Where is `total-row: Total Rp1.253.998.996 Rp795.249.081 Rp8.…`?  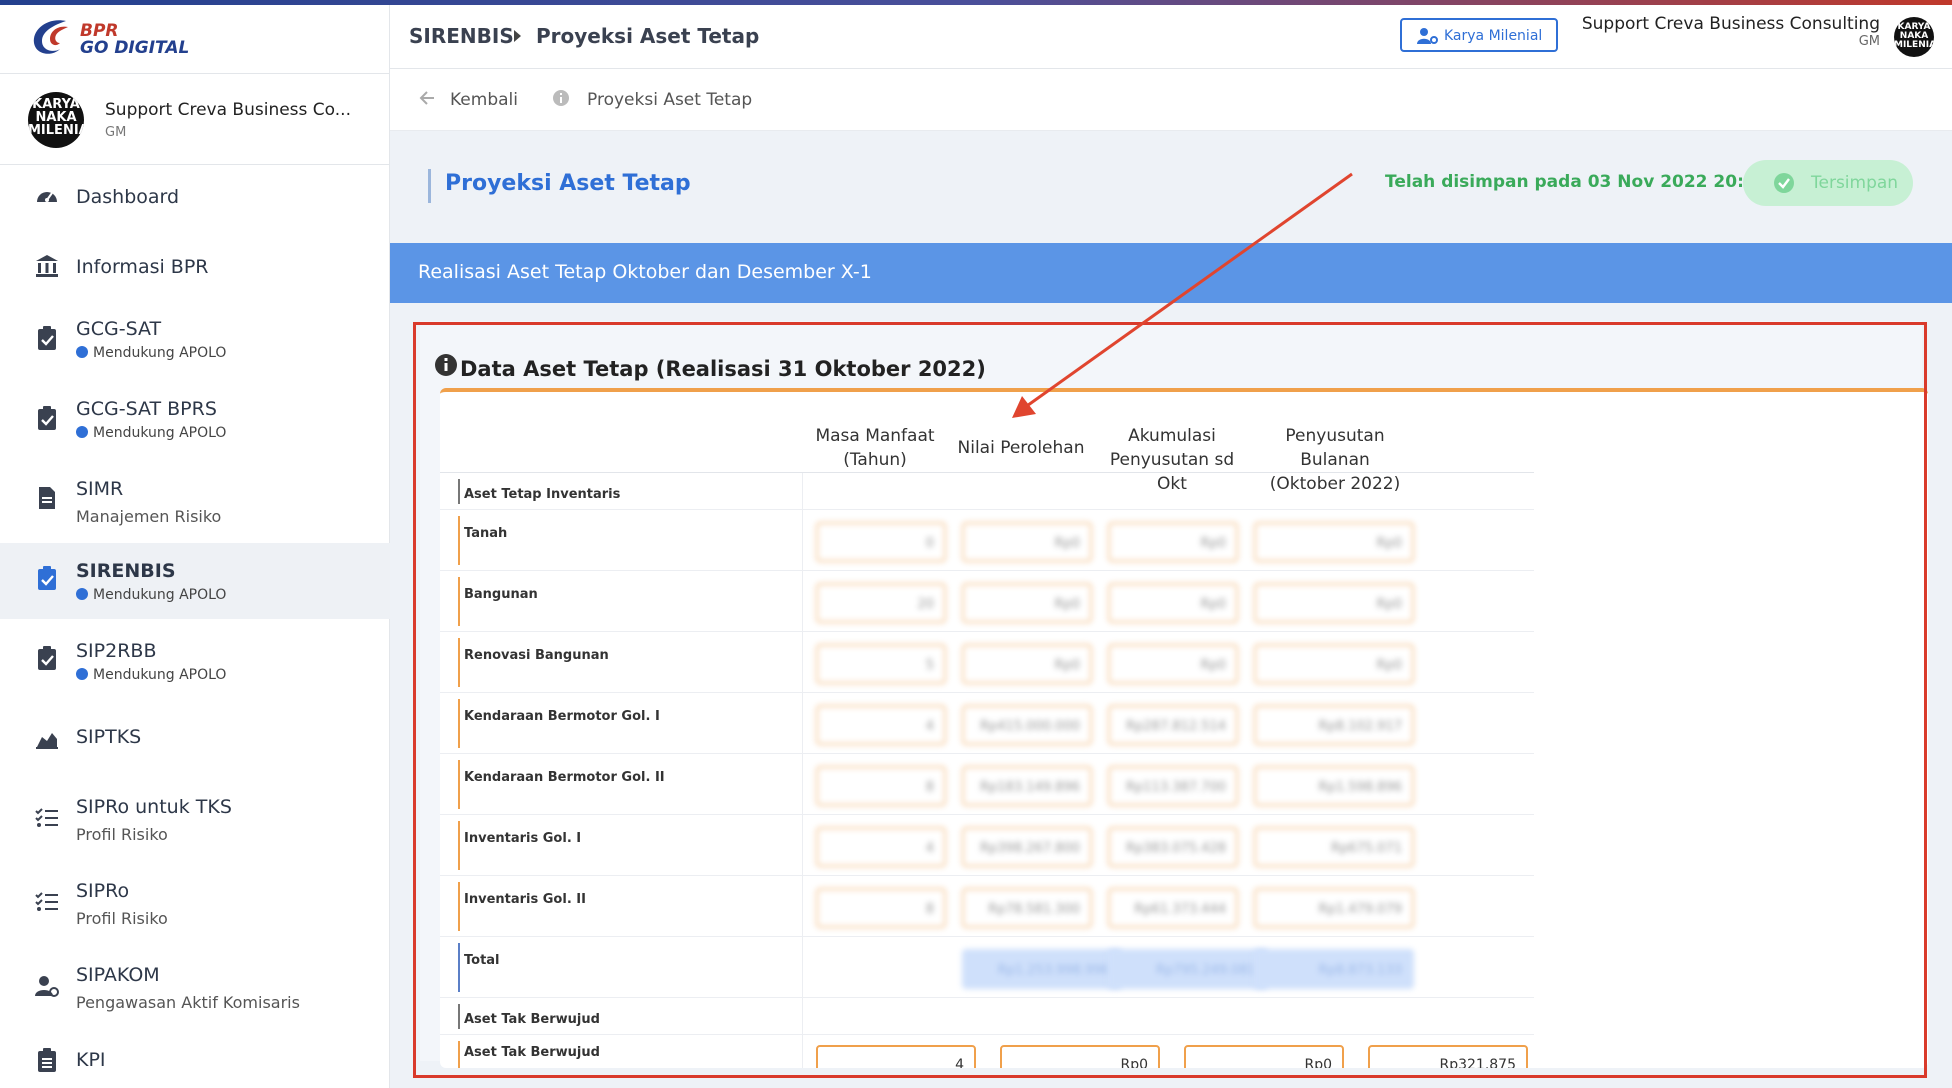
total-row: Total Rp1.253.998.996 Rp795.249.081 Rp8.… is located at coordinates (987, 967).